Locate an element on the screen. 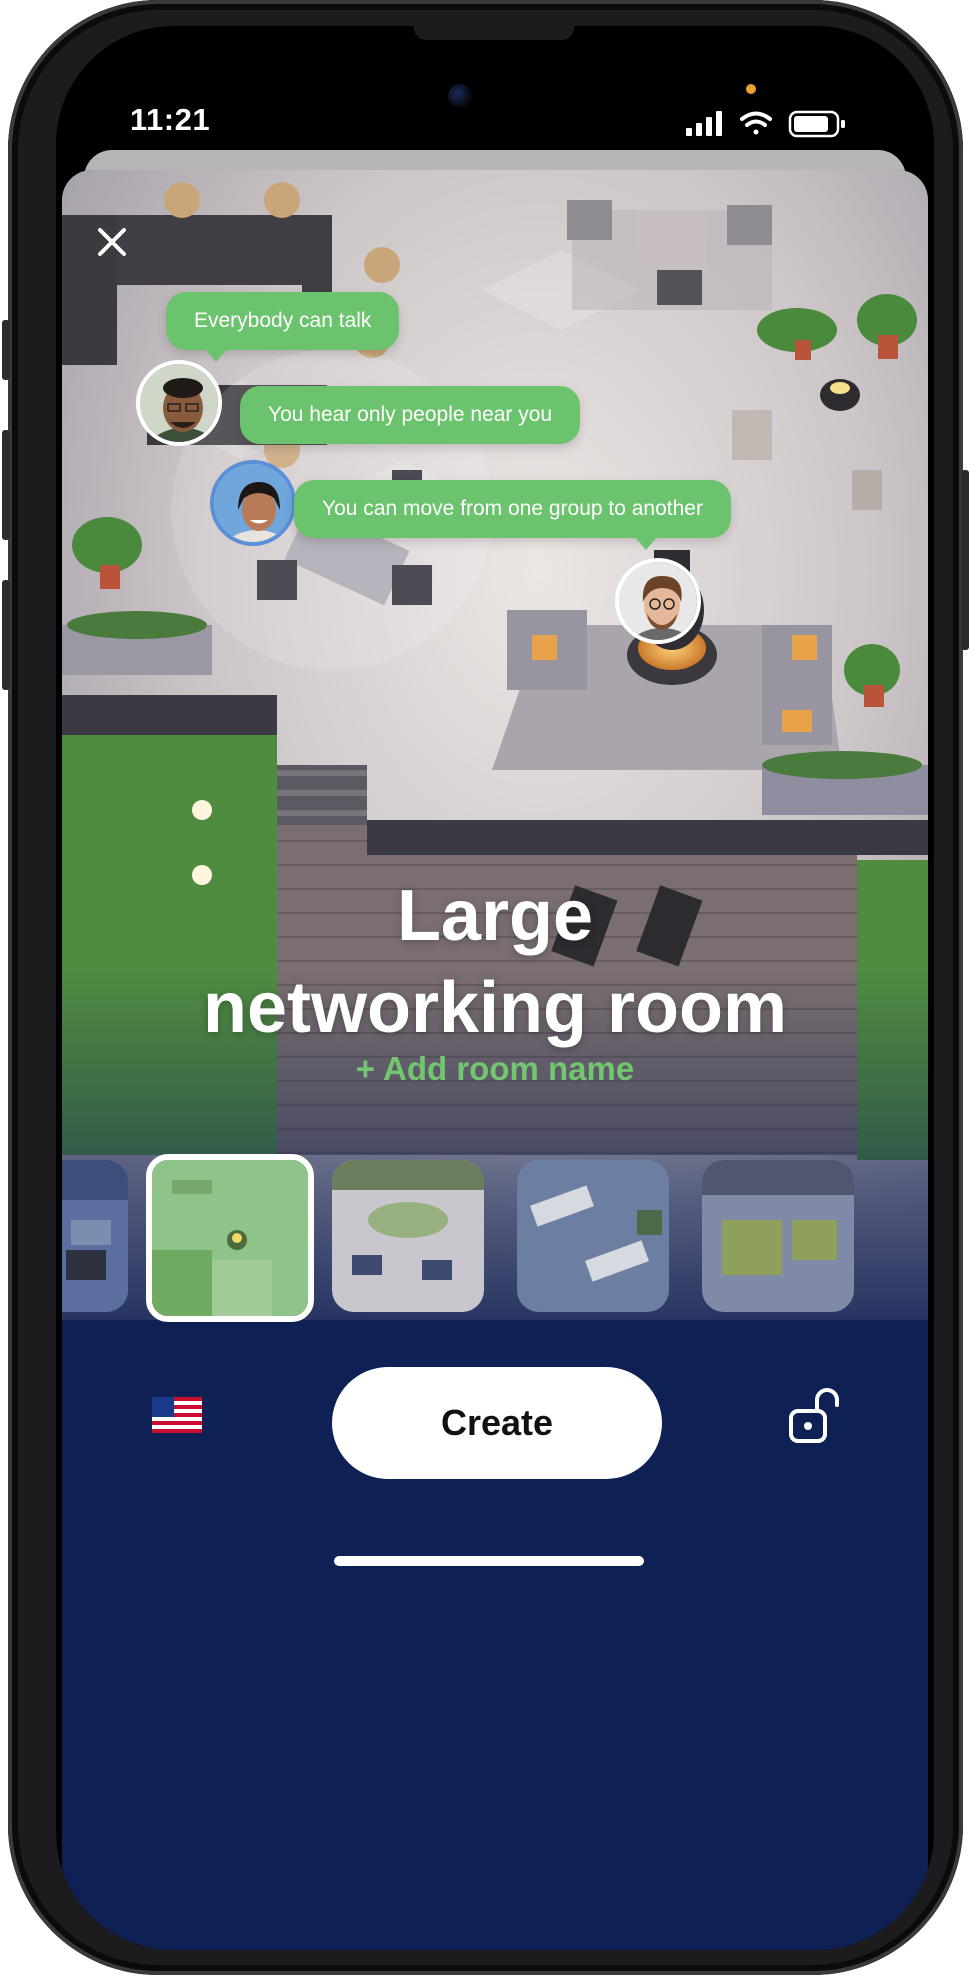 The image size is (975, 1980). privacy-toggle is located at coordinates (814, 1416).